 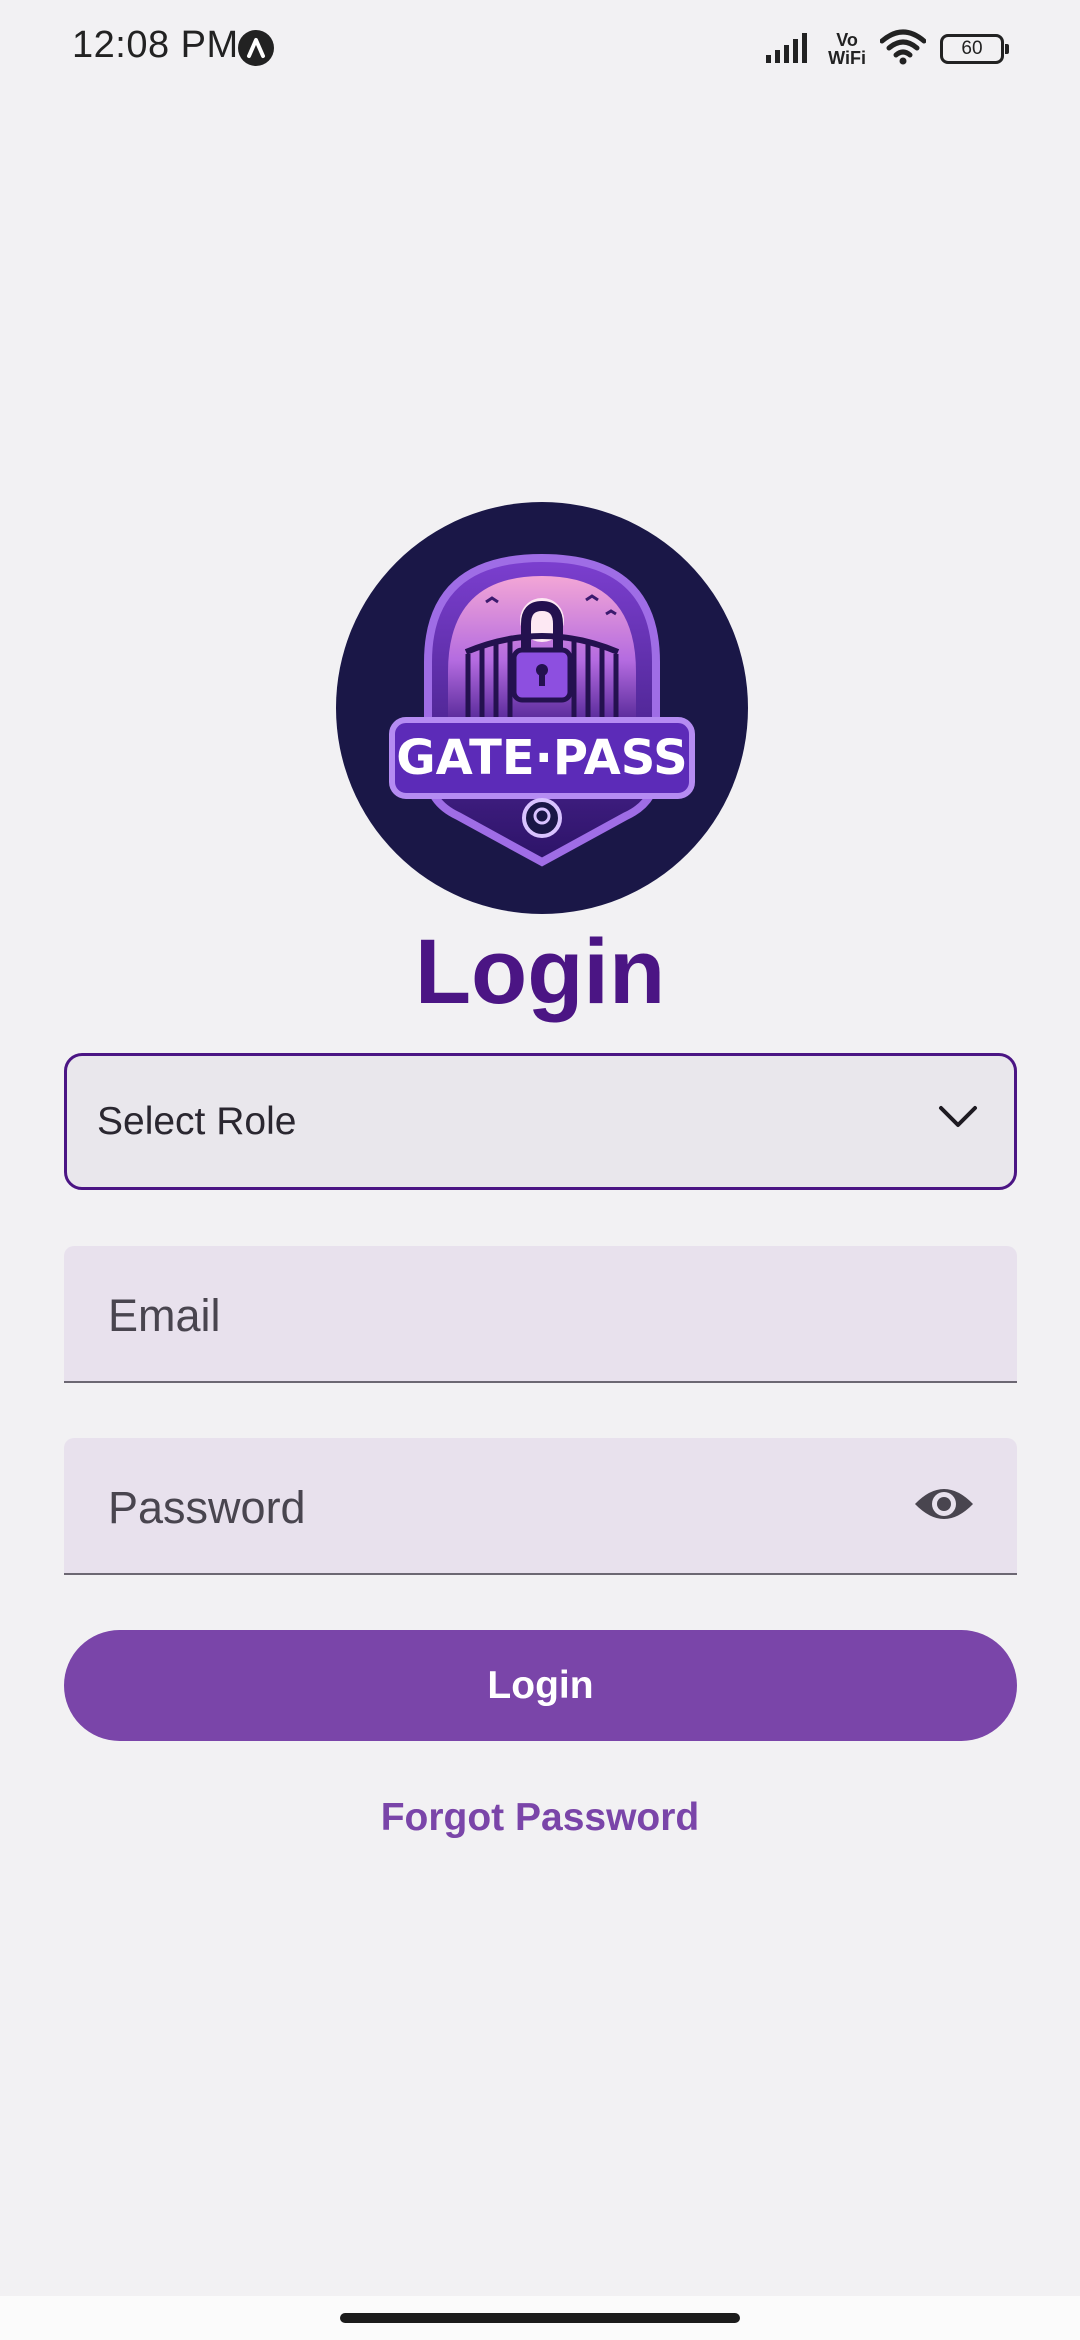 What do you see at coordinates (164, 1315) in the screenshot?
I see `email-placeholder: Email` at bounding box center [164, 1315].